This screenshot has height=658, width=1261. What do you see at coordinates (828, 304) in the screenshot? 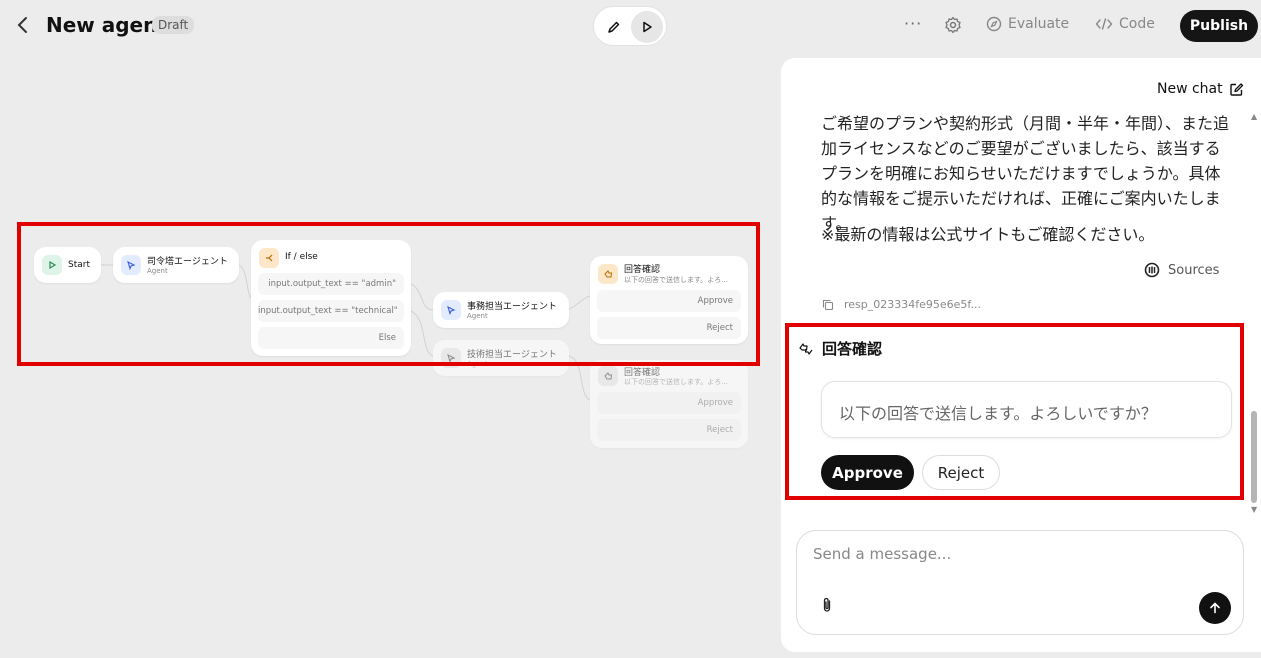
I see `copy-icon` at bounding box center [828, 304].